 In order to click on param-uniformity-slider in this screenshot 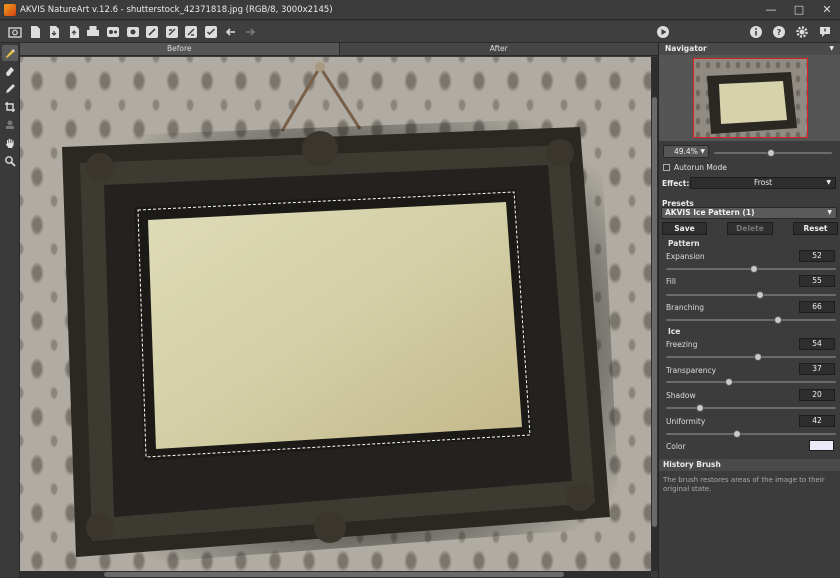, I will do `click(751, 434)`.